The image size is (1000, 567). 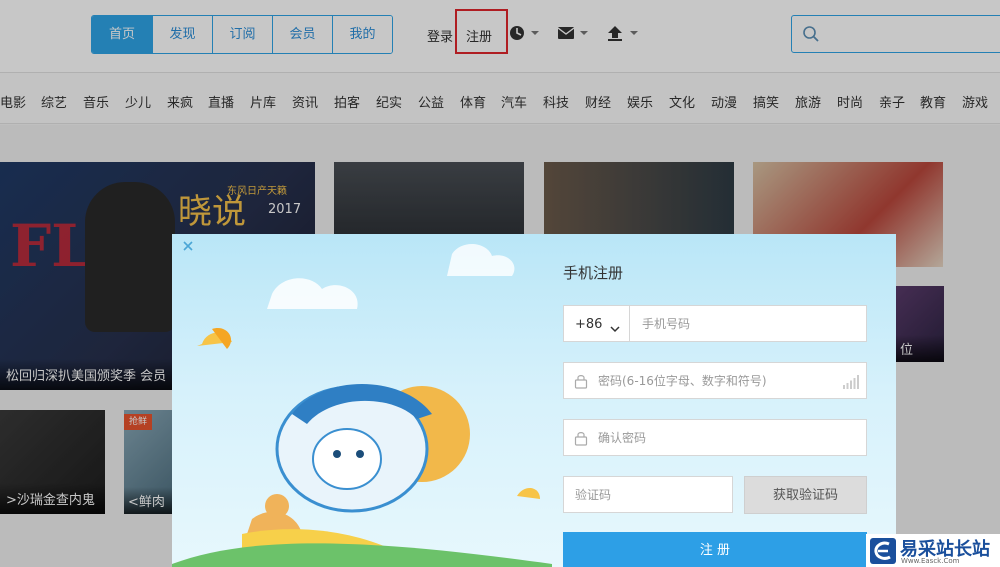 I want to click on get-code-button: 获取验证码, so click(x=805, y=495).